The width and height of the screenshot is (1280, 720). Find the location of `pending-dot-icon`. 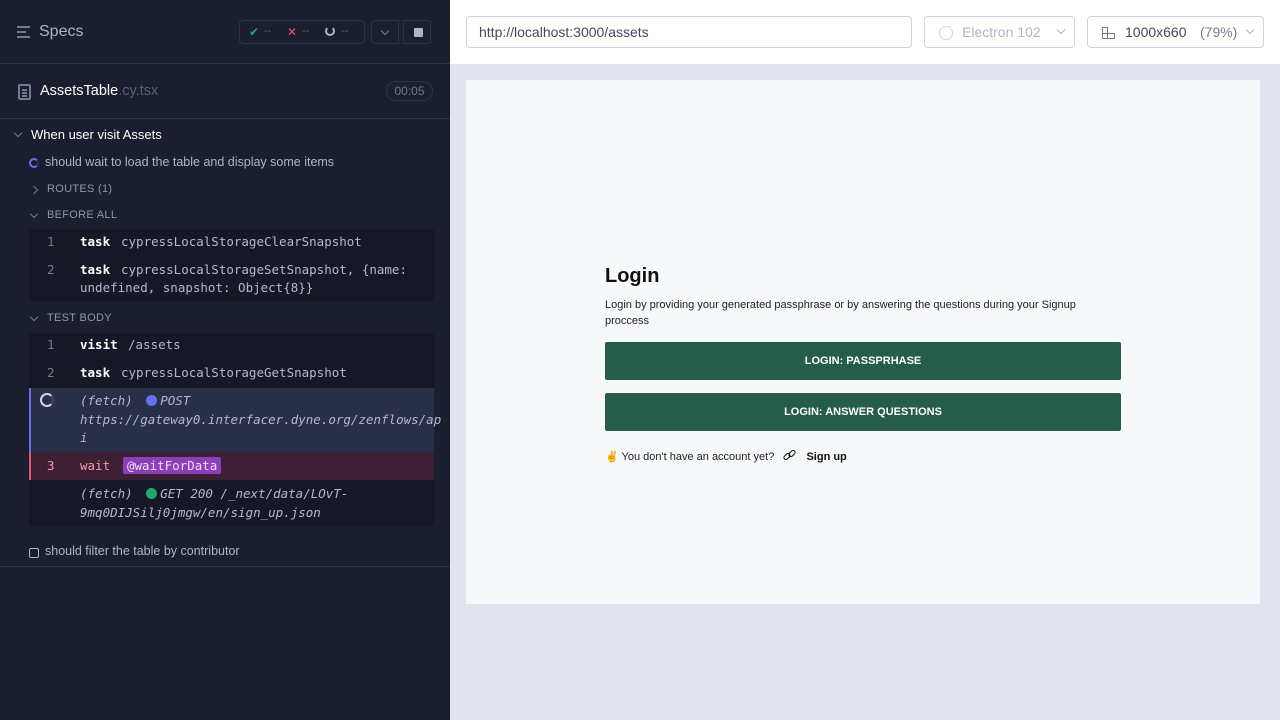

pending-dot-icon is located at coordinates (152, 400).